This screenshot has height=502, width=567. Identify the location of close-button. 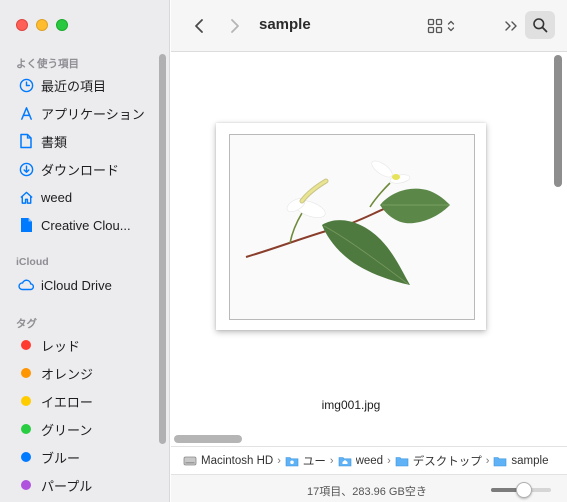
(22, 25).